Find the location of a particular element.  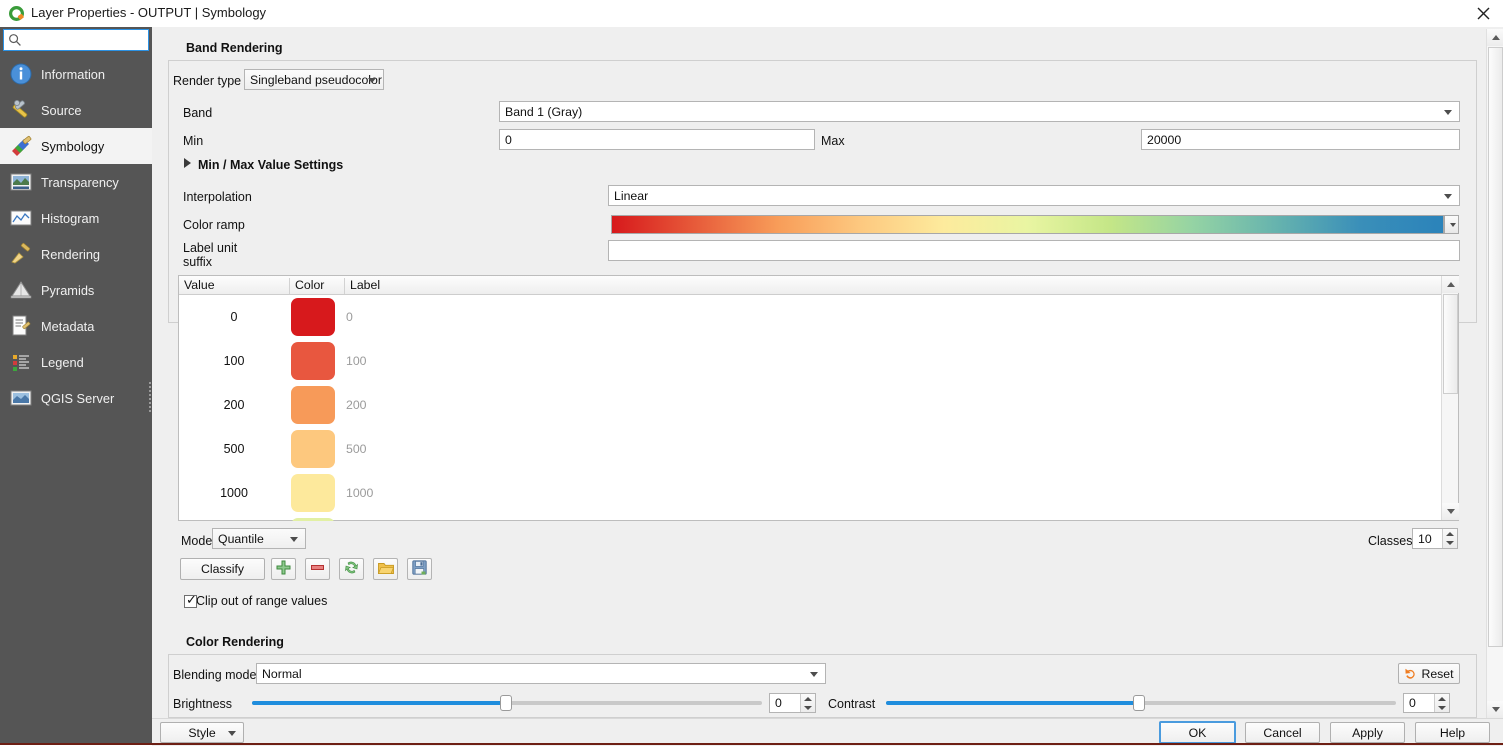

sidebar-item-rendering: Rendering is located at coordinates (76, 254).